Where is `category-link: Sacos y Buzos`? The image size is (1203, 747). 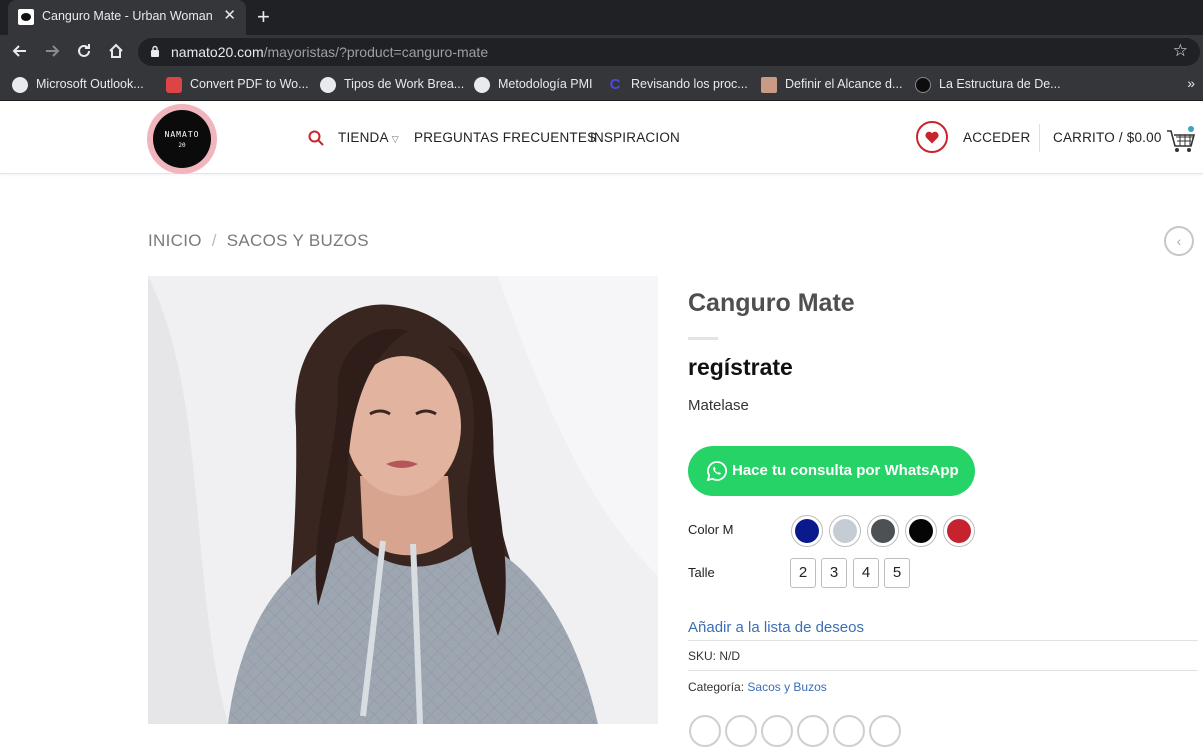
category-link: Sacos y Buzos is located at coordinates (786, 687).